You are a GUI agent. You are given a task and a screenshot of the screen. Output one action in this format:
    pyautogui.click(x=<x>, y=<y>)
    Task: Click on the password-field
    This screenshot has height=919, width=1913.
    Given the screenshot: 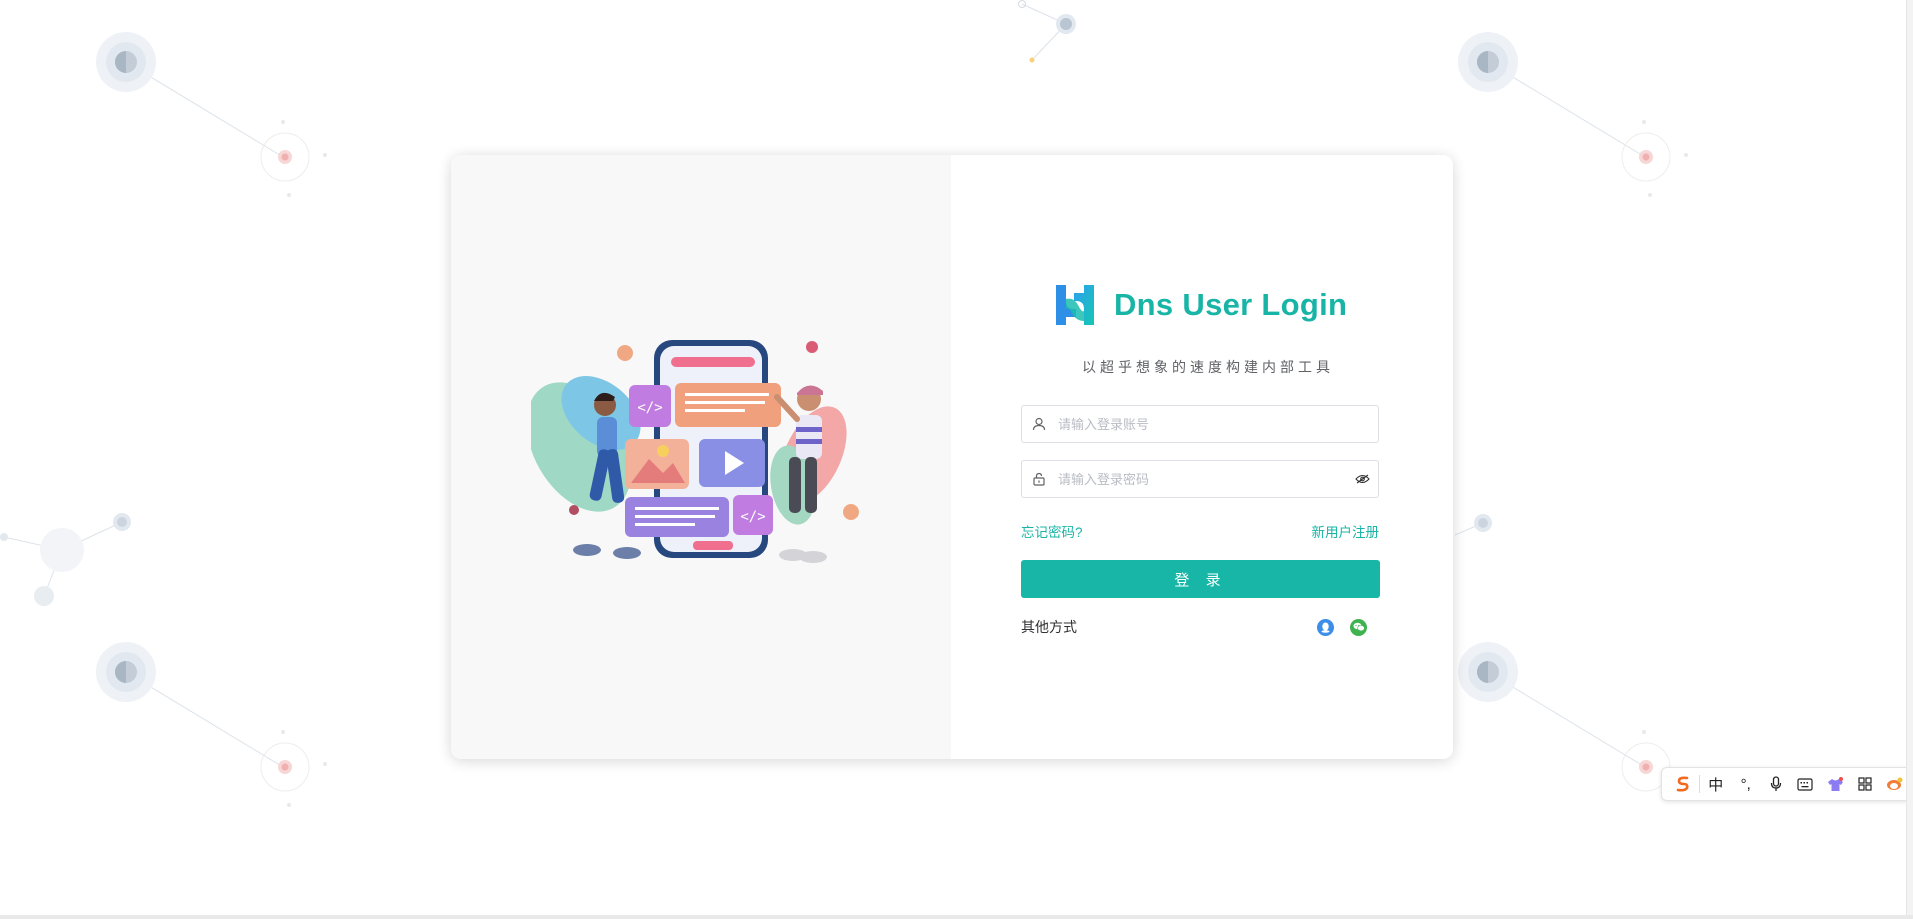 What is the action you would take?
    pyautogui.click(x=1200, y=479)
    